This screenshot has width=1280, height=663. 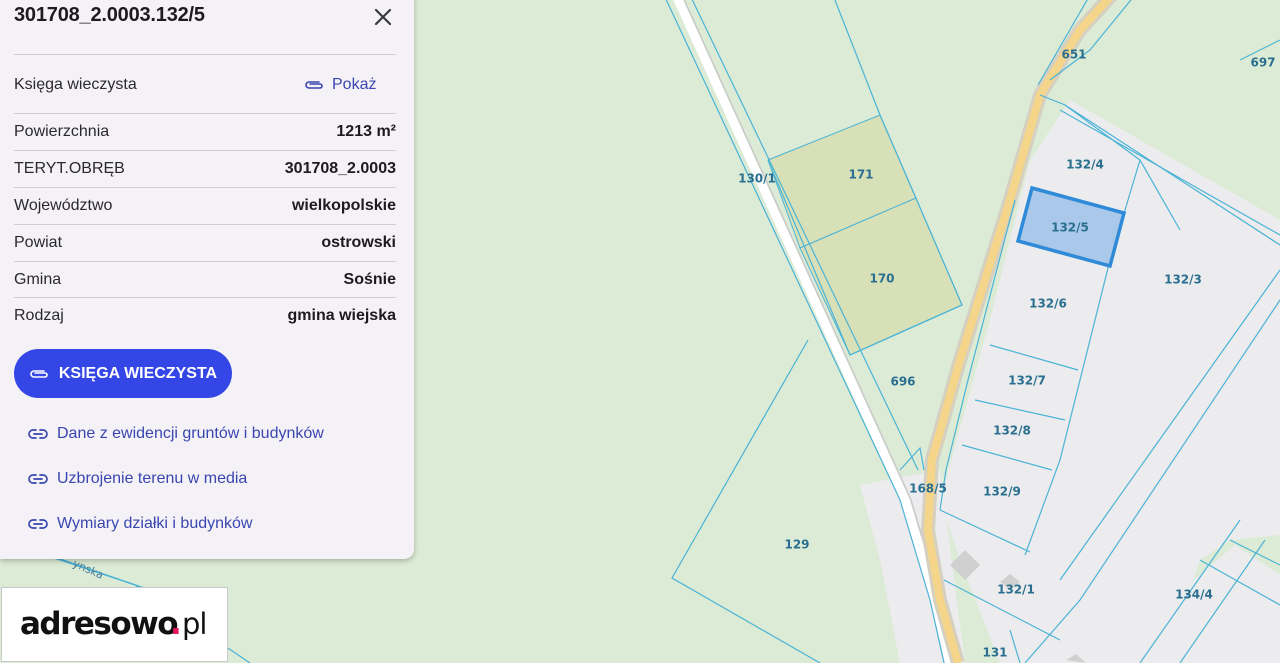 I want to click on land-register-button: KSIĘGA WIECZYSTA, so click(x=123, y=373).